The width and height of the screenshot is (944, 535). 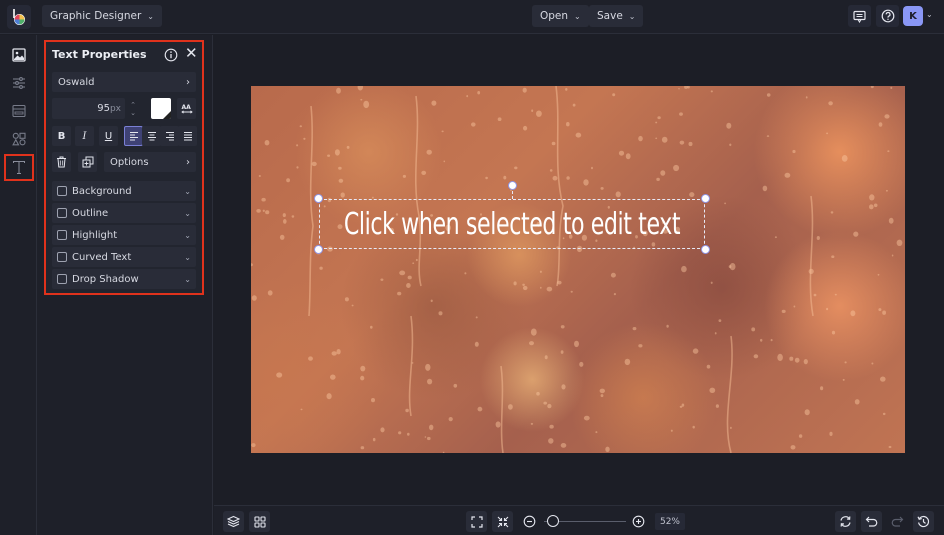 What do you see at coordinates (169, 136) in the screenshot?
I see `align-right-button` at bounding box center [169, 136].